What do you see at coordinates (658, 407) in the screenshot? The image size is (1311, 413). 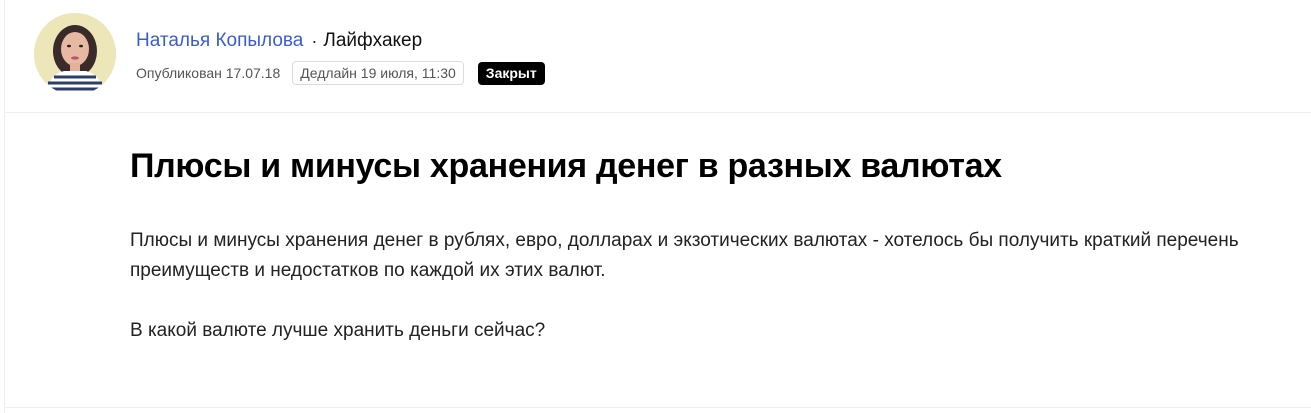 I see `divider` at bounding box center [658, 407].